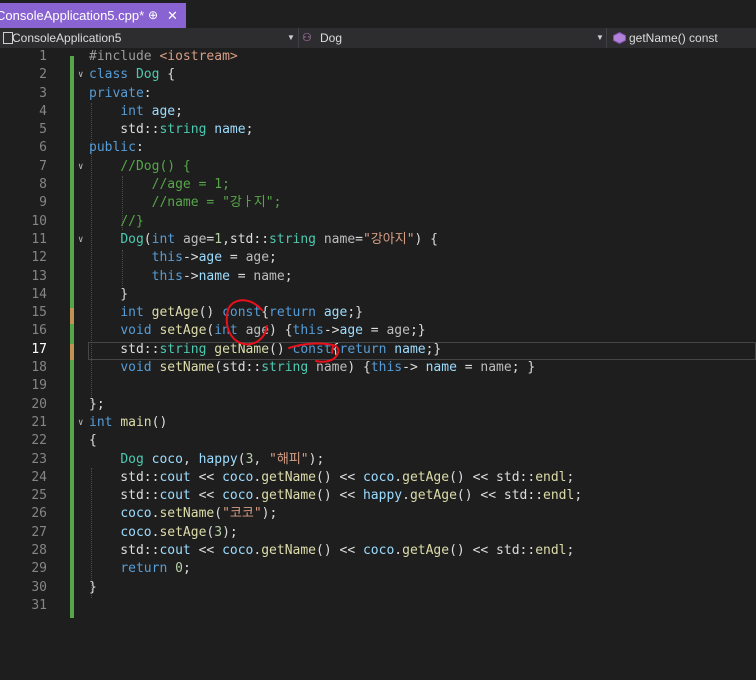  I want to click on member-label: getName() const, so click(673, 38).